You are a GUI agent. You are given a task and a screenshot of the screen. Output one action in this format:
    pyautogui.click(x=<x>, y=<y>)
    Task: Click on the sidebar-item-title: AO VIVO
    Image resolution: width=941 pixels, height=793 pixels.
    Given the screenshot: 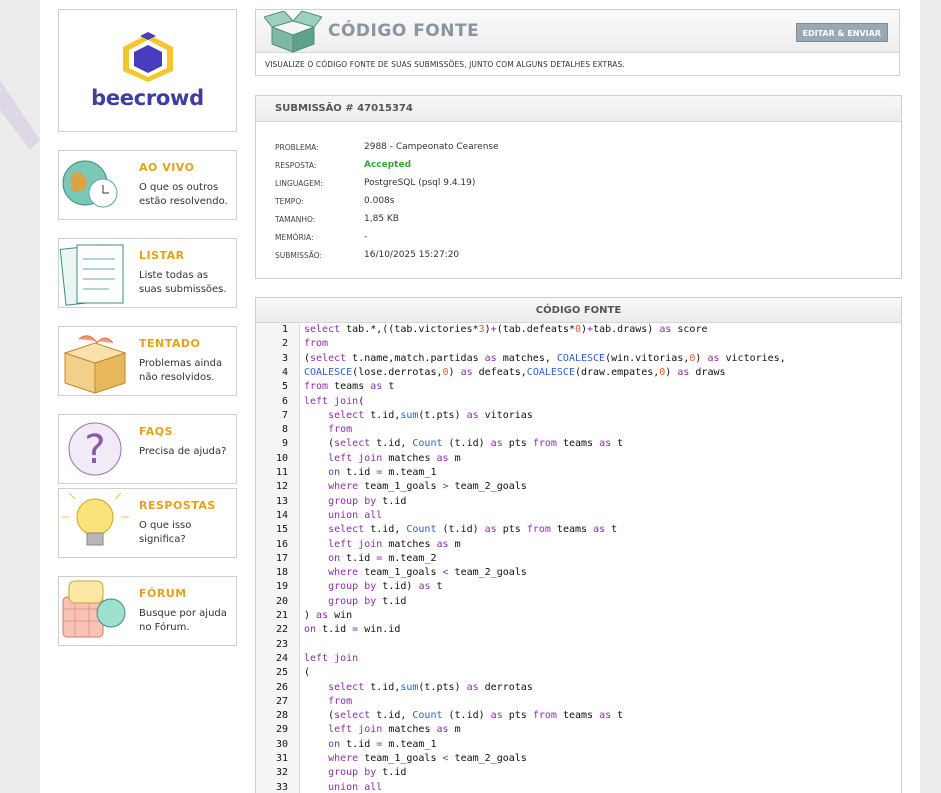 What is the action you would take?
    pyautogui.click(x=167, y=167)
    